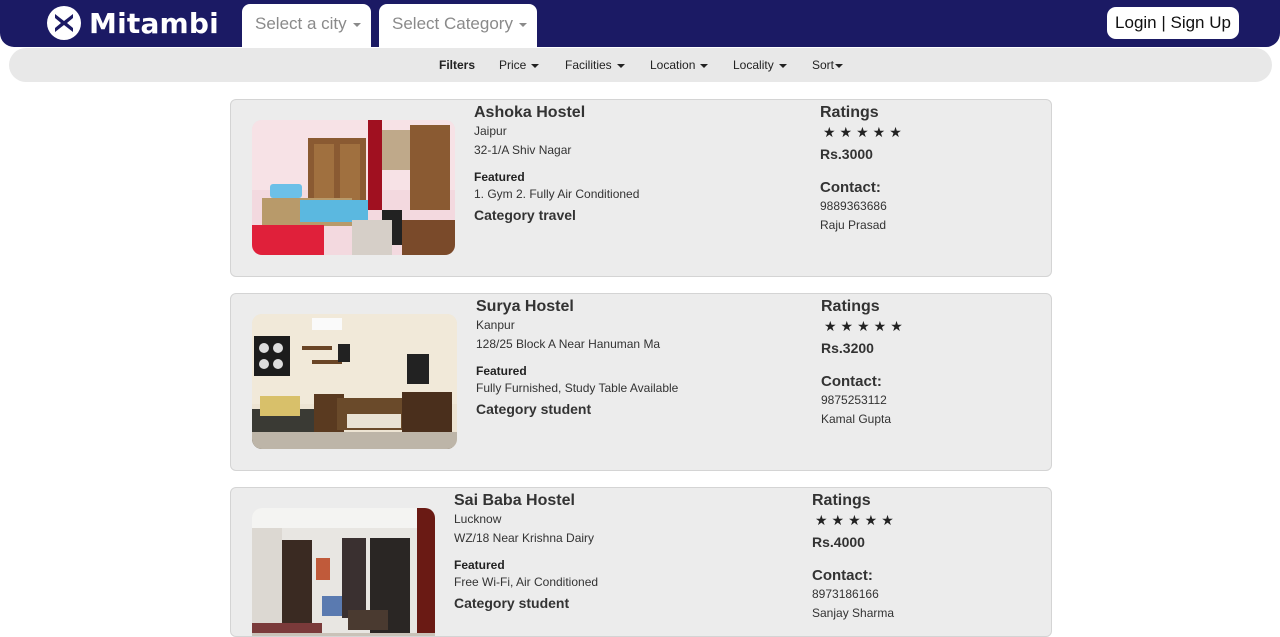 The width and height of the screenshot is (1280, 637). What do you see at coordinates (673, 65) in the screenshot?
I see `filter-location-label: Location` at bounding box center [673, 65].